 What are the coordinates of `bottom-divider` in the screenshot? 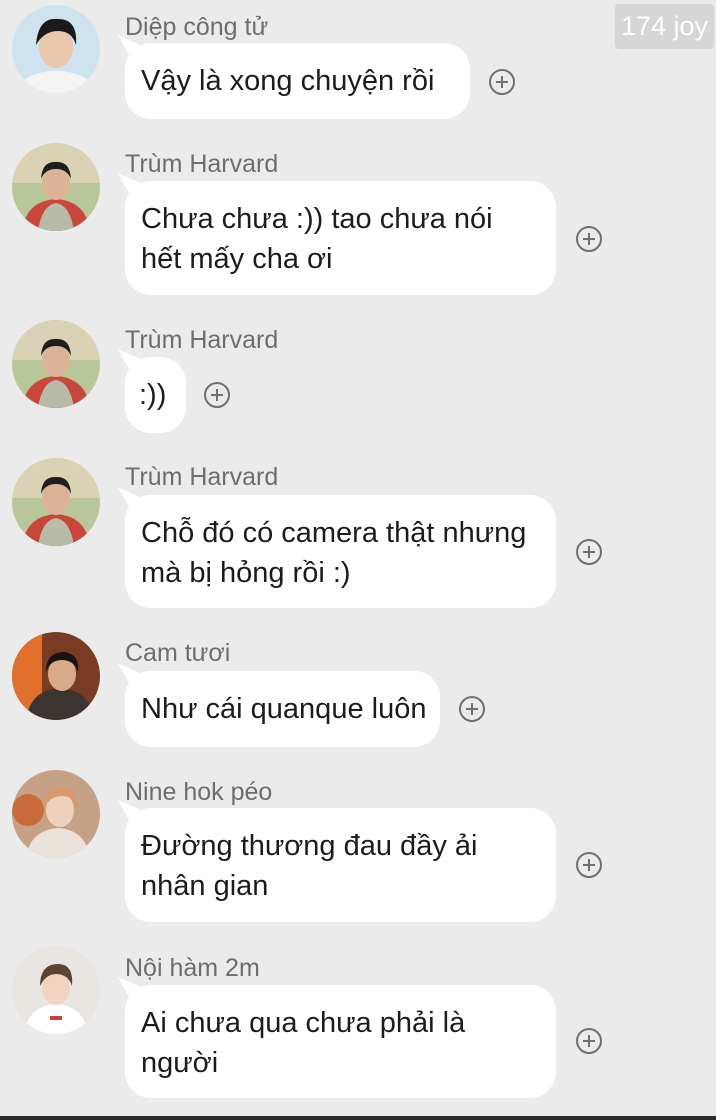 It's located at (358, 1118).